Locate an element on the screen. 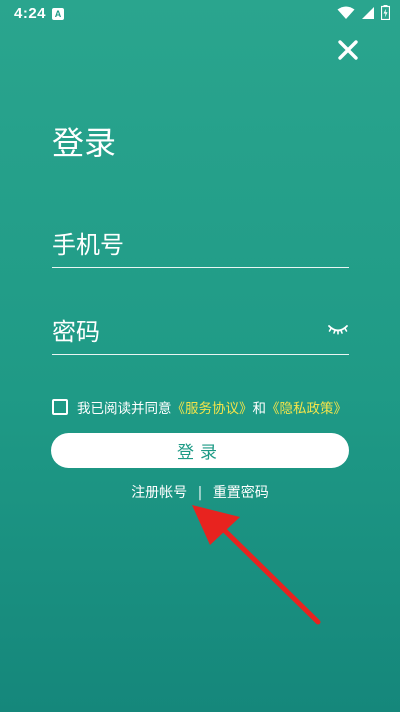 The height and width of the screenshot is (712, 400). app-notification-icon: A is located at coordinates (58, 14).